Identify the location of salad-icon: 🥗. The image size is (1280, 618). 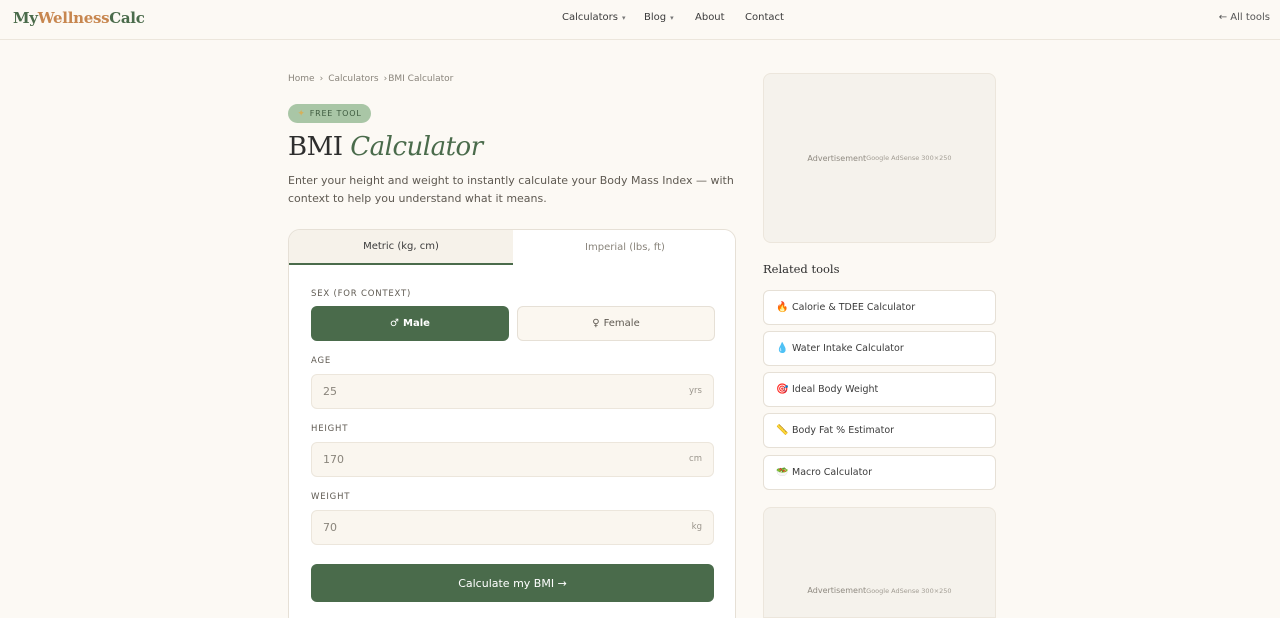
(782, 472).